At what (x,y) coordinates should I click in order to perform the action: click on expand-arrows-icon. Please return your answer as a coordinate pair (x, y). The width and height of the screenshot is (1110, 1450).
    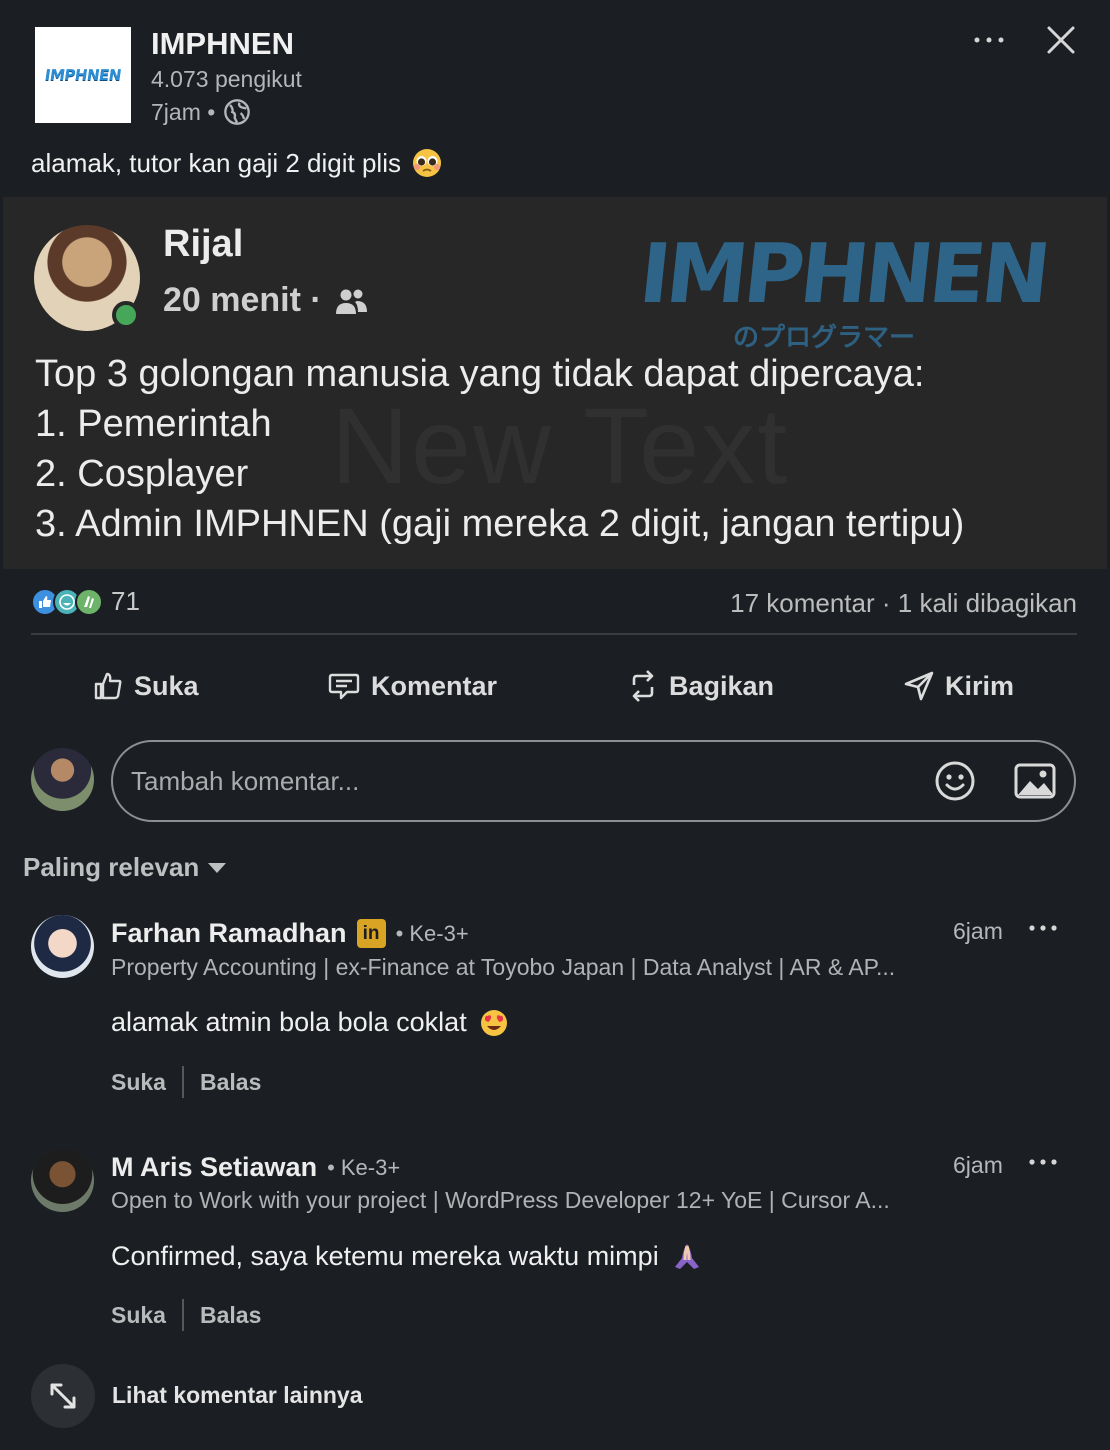
    Looking at the image, I should click on (63, 1396).